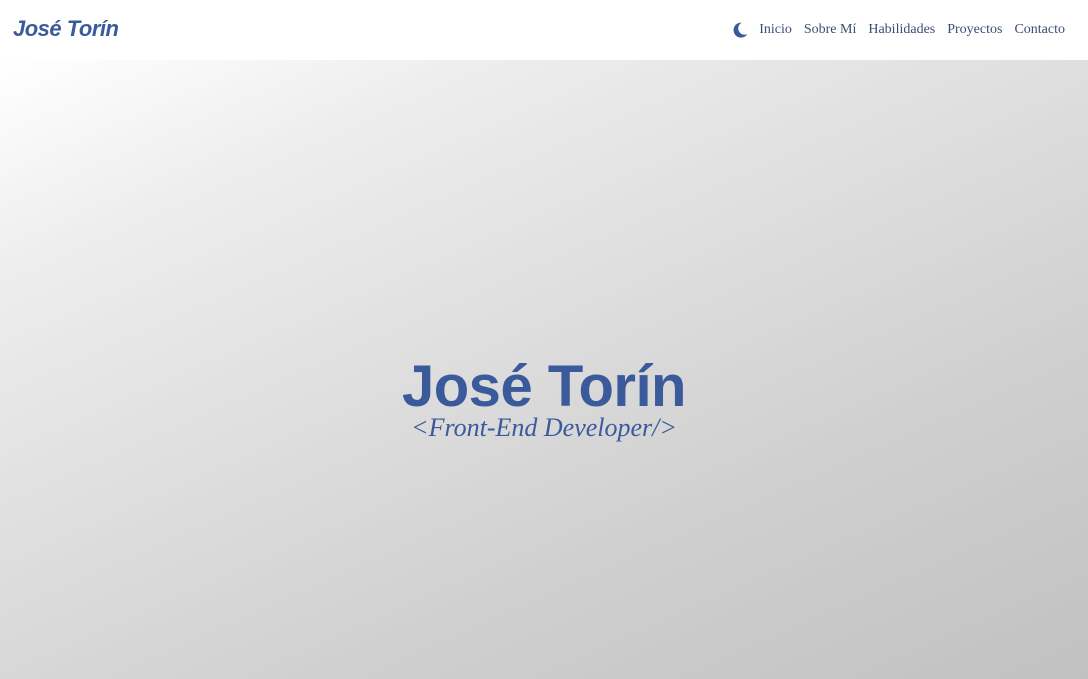 The height and width of the screenshot is (679, 1088). Describe the element at coordinates (544, 427) in the screenshot. I see `hero-subtitle: <Front-End Developer/>` at that location.